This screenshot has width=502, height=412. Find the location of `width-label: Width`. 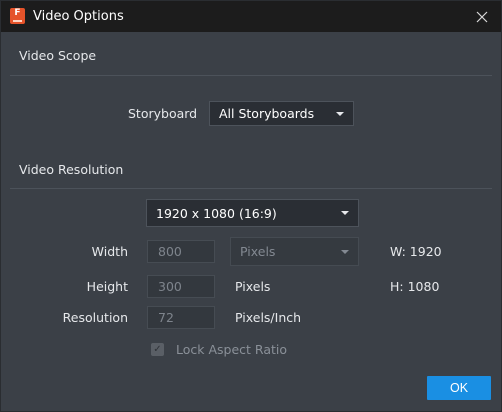

width-label: Width is located at coordinates (109, 251).